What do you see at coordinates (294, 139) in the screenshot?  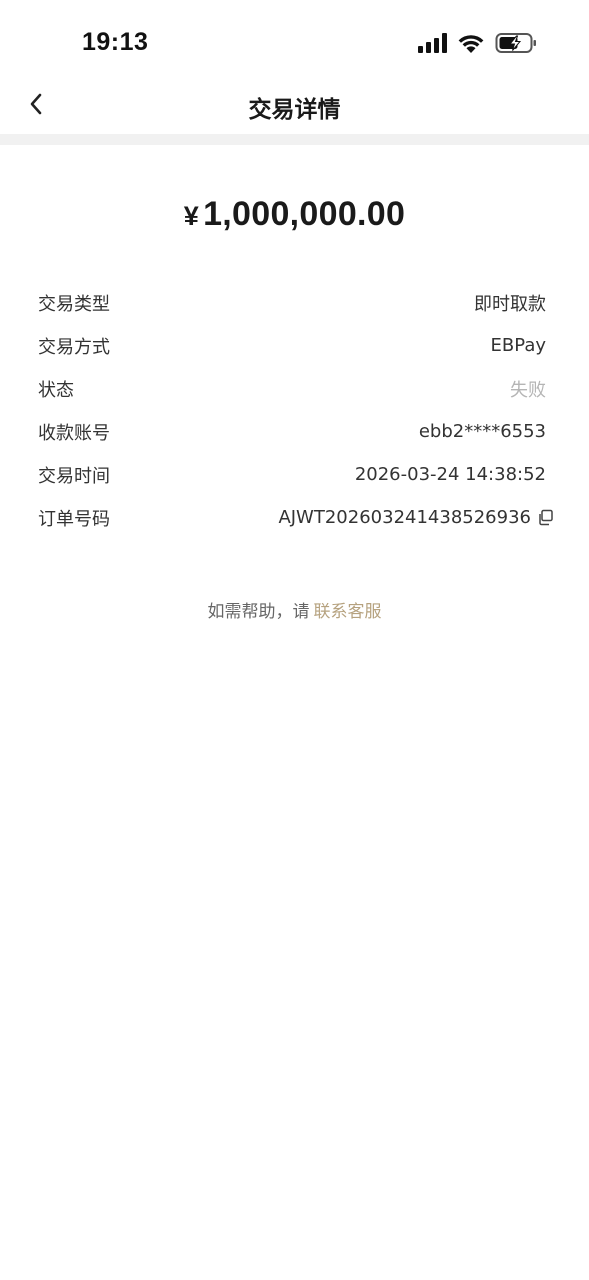 I see `header-divider` at bounding box center [294, 139].